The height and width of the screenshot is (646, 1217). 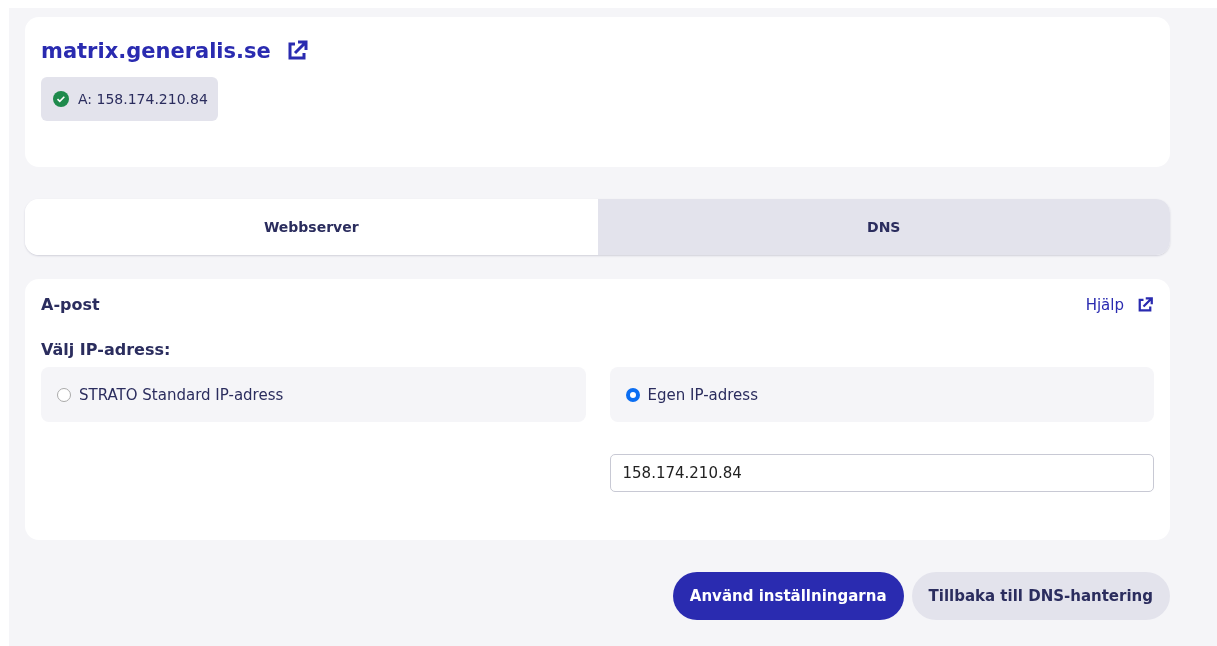 I want to click on record-text: A: 158.174.210.84, so click(x=143, y=99).